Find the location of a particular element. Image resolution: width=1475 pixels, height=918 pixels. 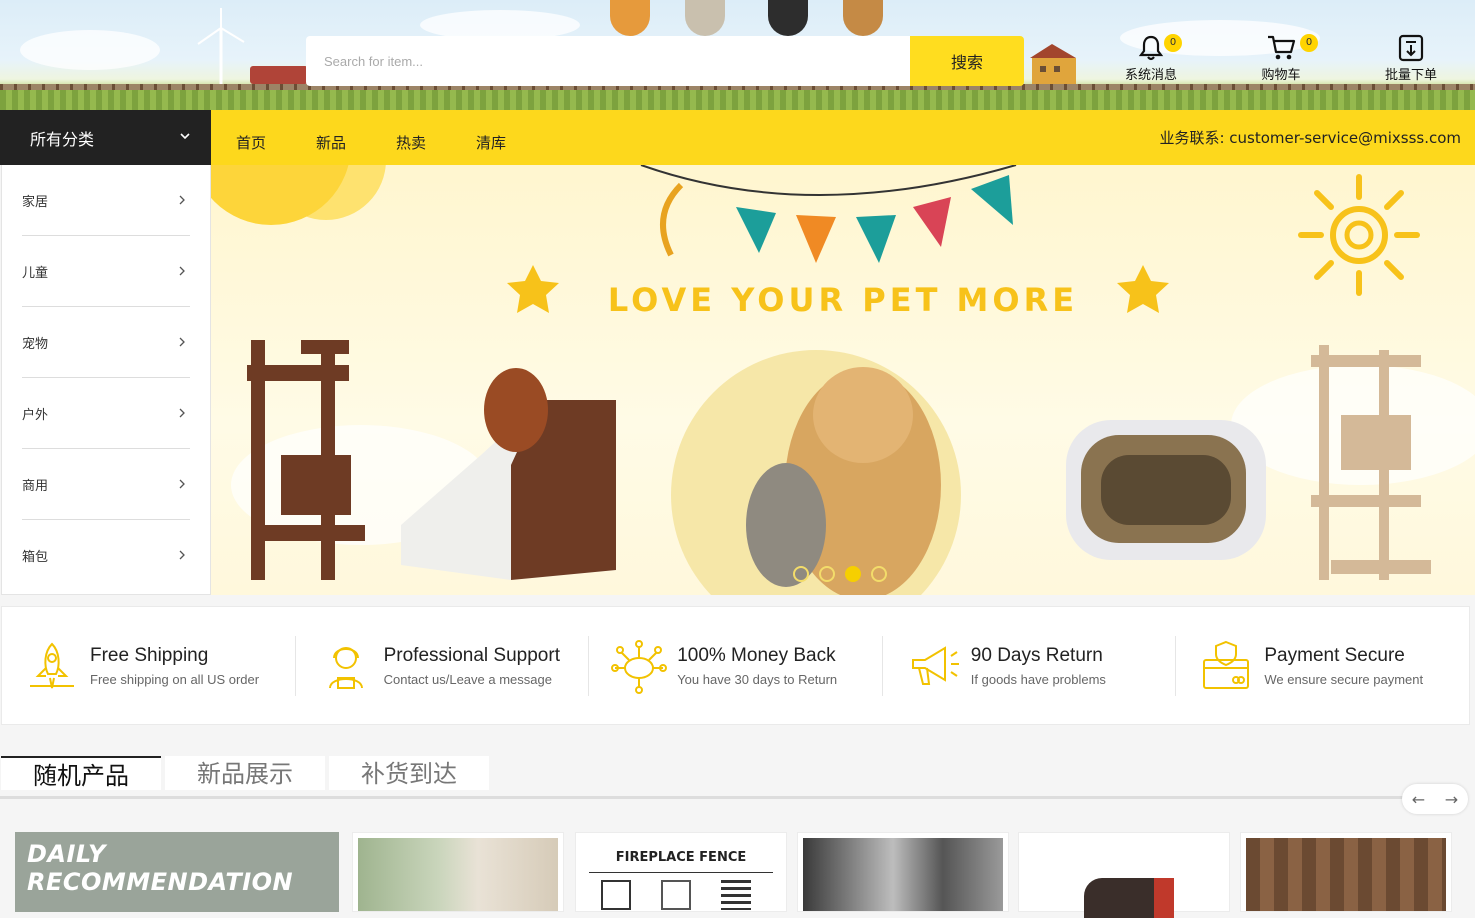

feature-subtitle: You have 30 days to Return is located at coordinates (757, 679).